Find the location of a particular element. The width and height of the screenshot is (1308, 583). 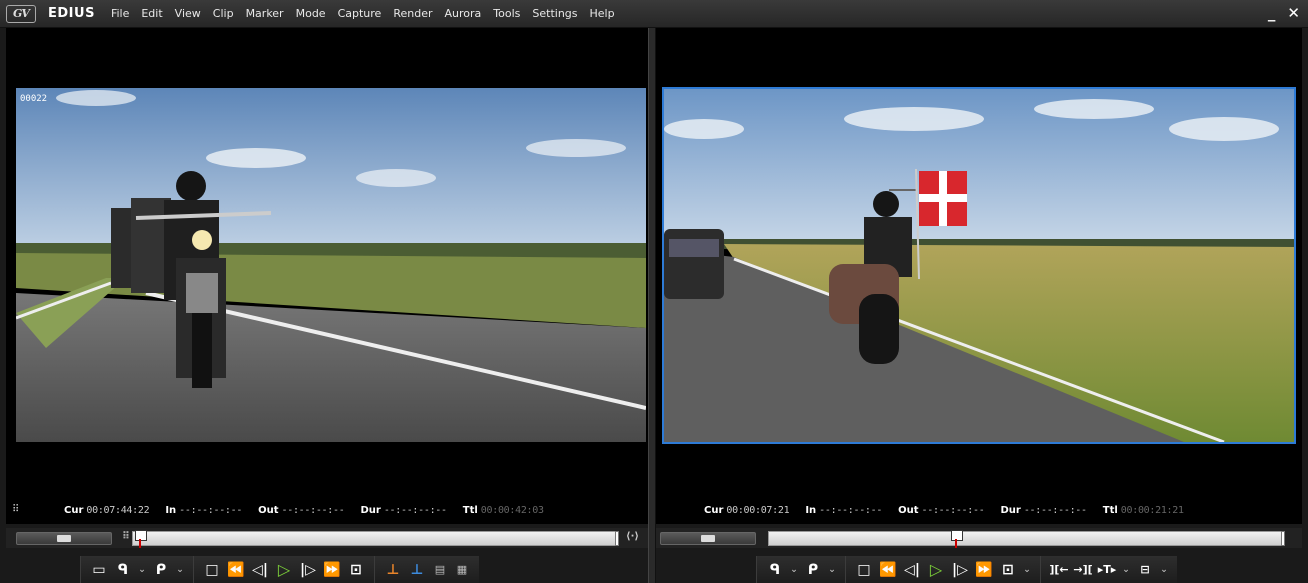

player-ttl: Ttl 00:00:42:03 is located at coordinates (503, 510).